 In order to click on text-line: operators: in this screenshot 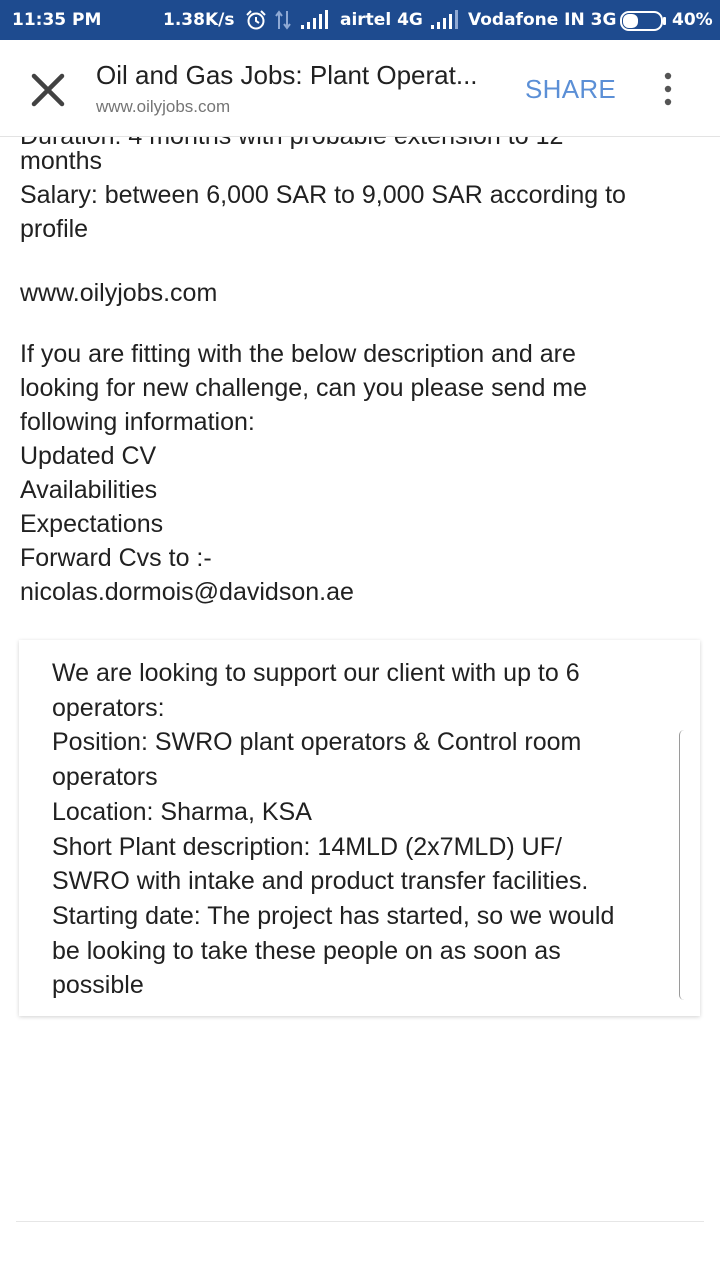, I will do `click(108, 707)`.